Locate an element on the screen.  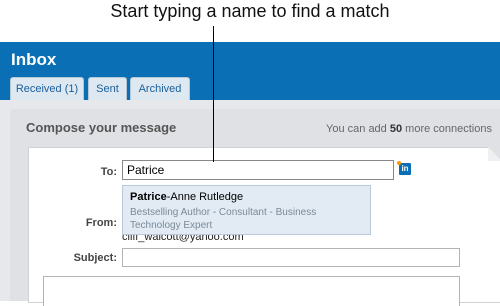
connections-suffix: more connections is located at coordinates (447, 129).